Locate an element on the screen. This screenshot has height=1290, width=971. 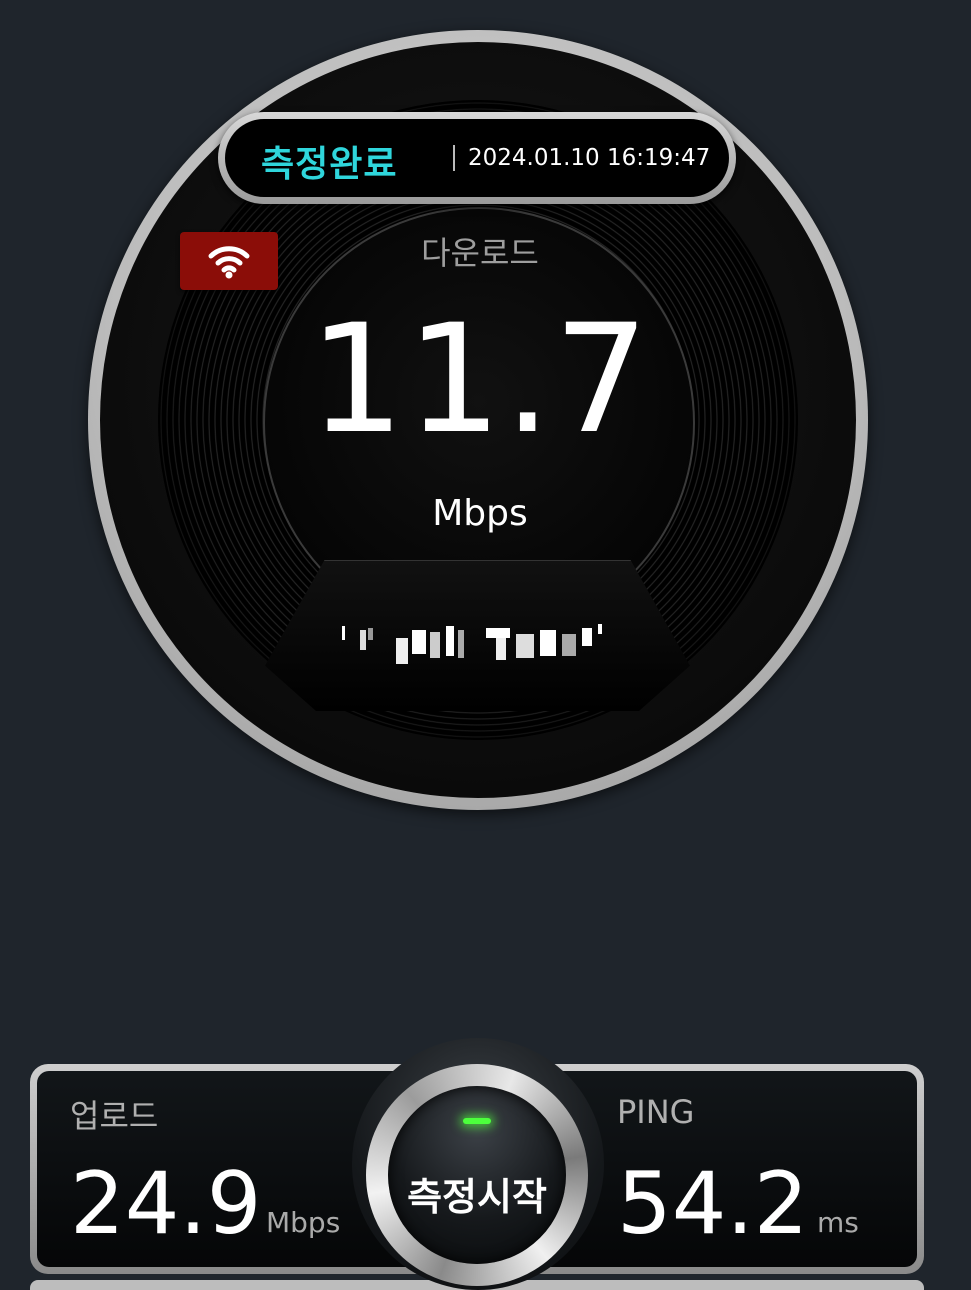
measurement-status-bar: 측정완료 2024.01.10 16:19:47 is located at coordinates (477, 158).